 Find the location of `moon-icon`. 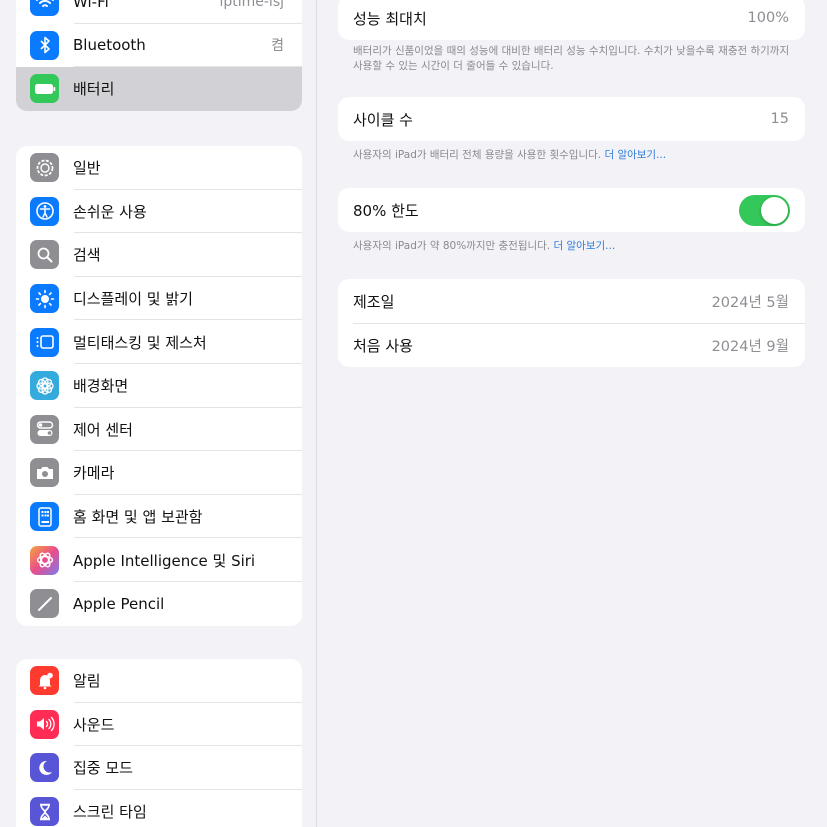

moon-icon is located at coordinates (44, 768).